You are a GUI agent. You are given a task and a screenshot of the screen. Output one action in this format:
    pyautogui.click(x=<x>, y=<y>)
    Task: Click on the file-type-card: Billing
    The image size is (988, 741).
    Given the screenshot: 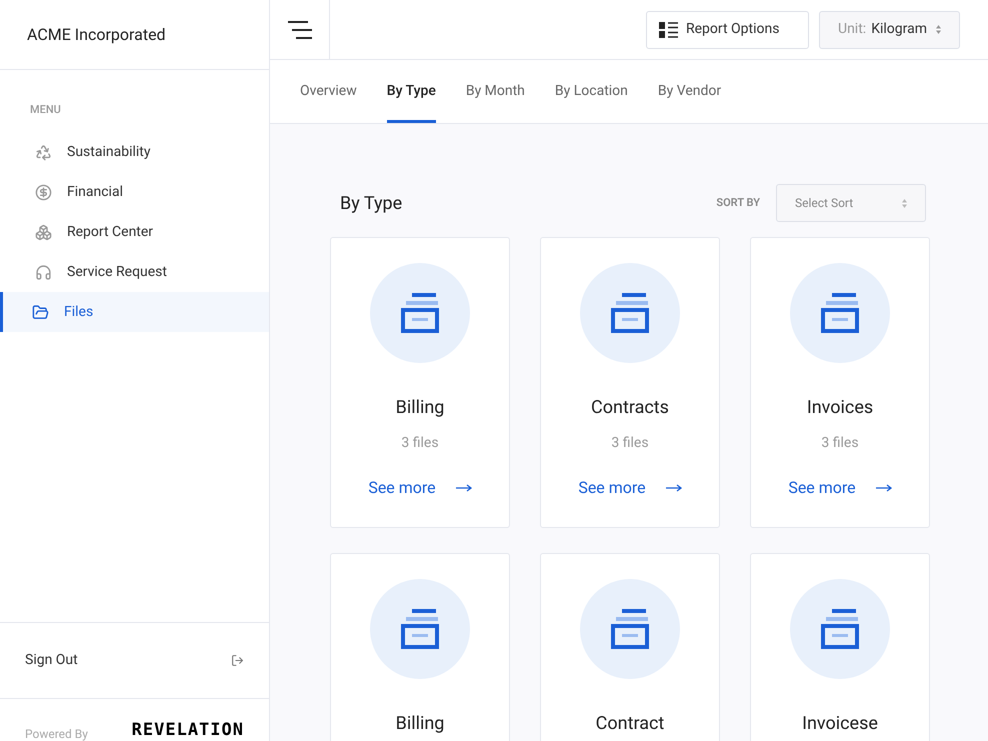 What is the action you would take?
    pyautogui.click(x=420, y=647)
    